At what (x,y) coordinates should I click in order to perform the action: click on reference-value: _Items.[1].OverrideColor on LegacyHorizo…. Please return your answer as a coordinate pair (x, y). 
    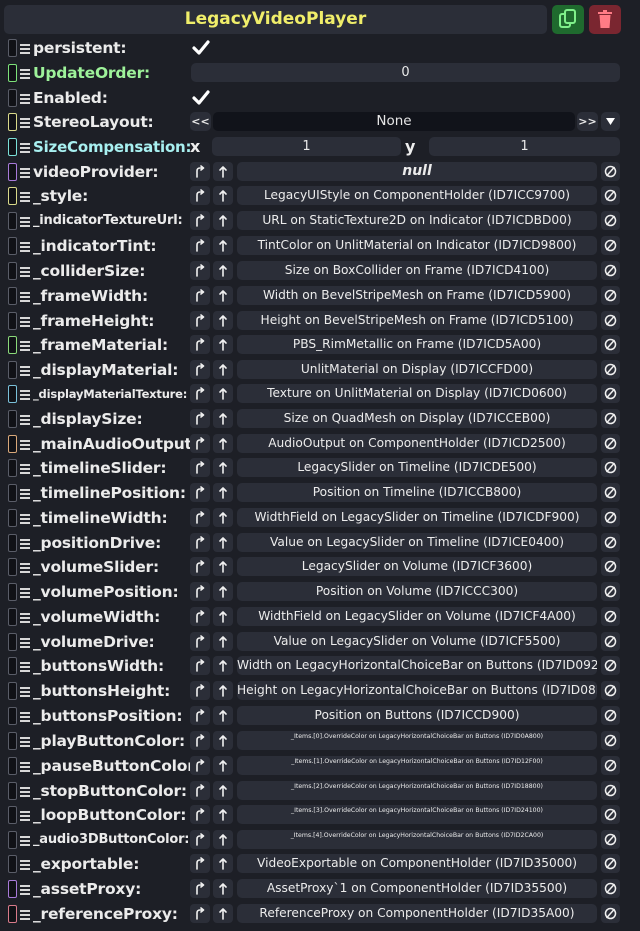
    Looking at the image, I should click on (417, 765).